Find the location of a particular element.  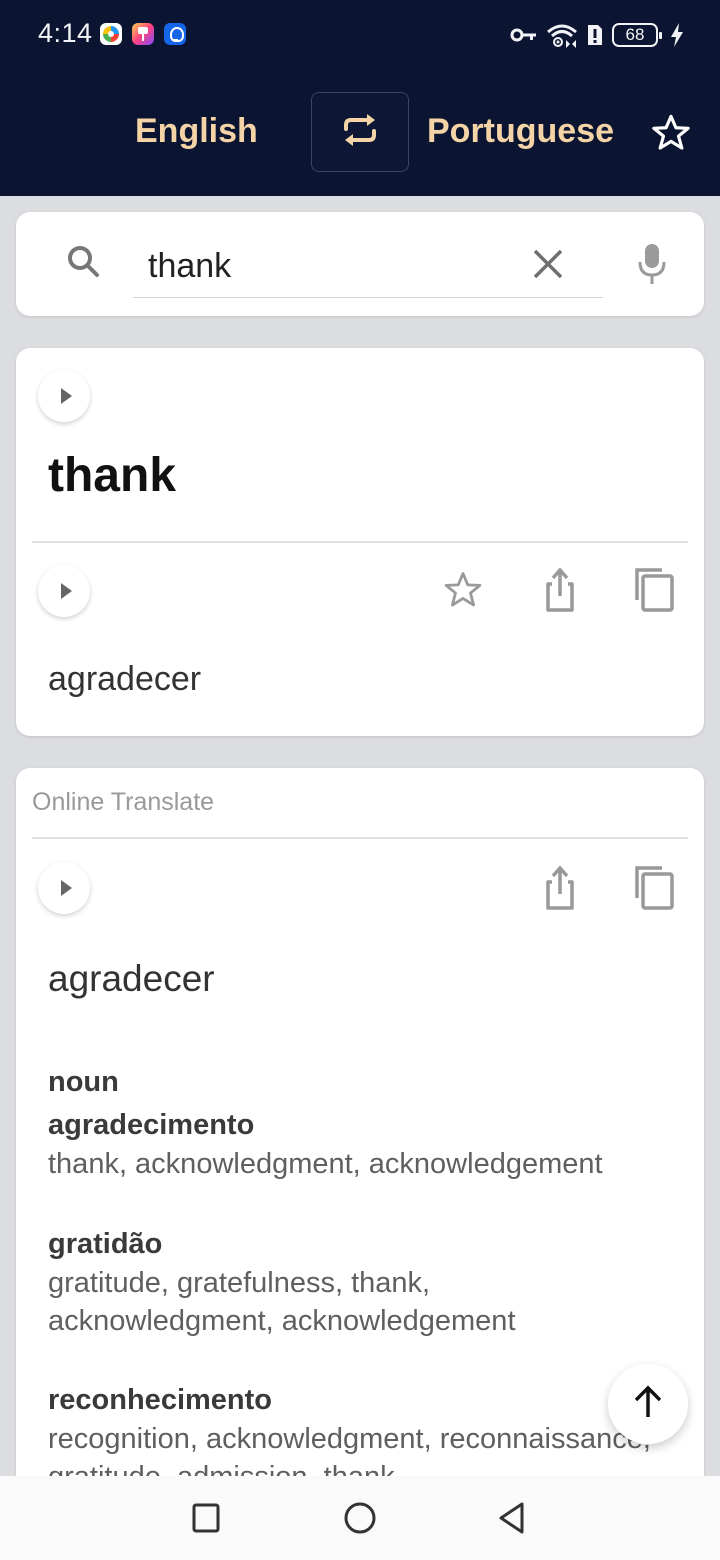

back-button is located at coordinates (512, 1520).